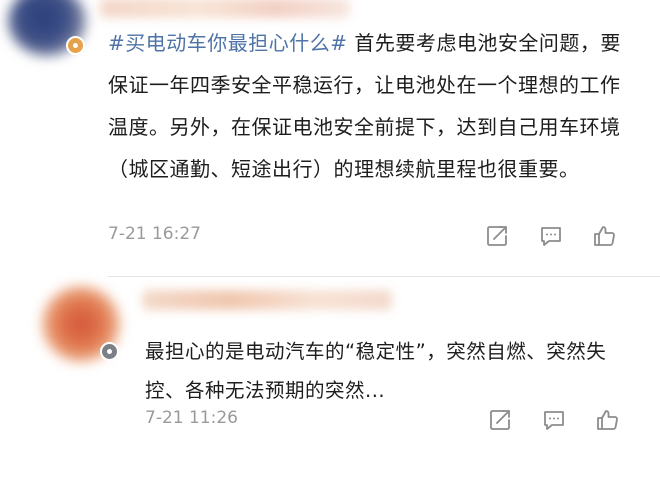  What do you see at coordinates (154, 234) in the screenshot?
I see `comment-timestamp: 7-21 16:27` at bounding box center [154, 234].